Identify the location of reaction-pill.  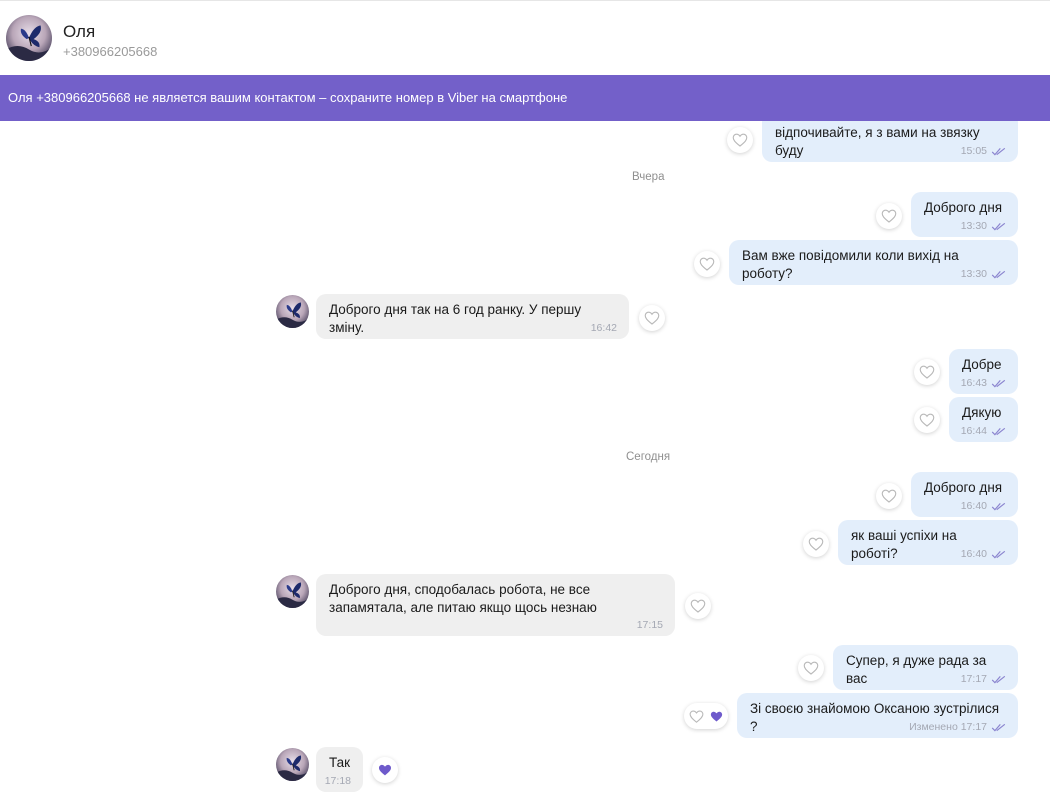
(706, 716).